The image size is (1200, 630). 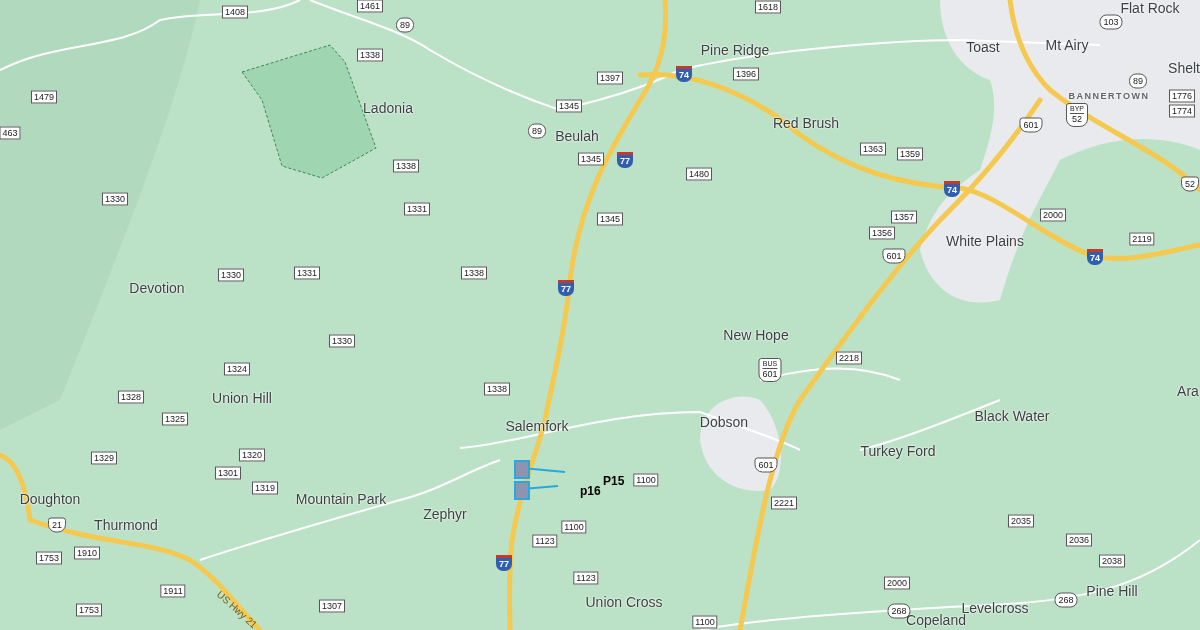 I want to click on route-shield: 21, so click(x=57, y=525).